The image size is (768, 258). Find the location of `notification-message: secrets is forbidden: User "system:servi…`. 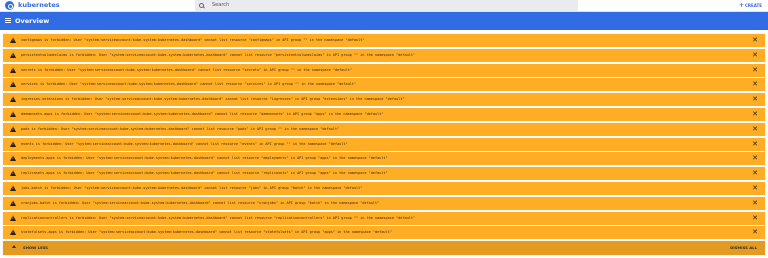

notification-message: secrets is forbidden: User "system:servi… is located at coordinates (186, 69).